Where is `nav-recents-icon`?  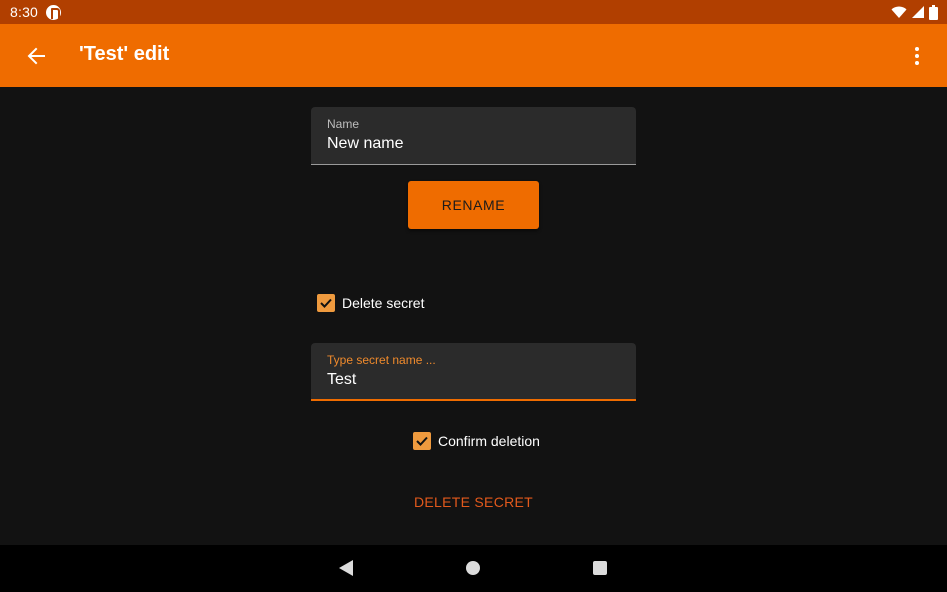 nav-recents-icon is located at coordinates (600, 568).